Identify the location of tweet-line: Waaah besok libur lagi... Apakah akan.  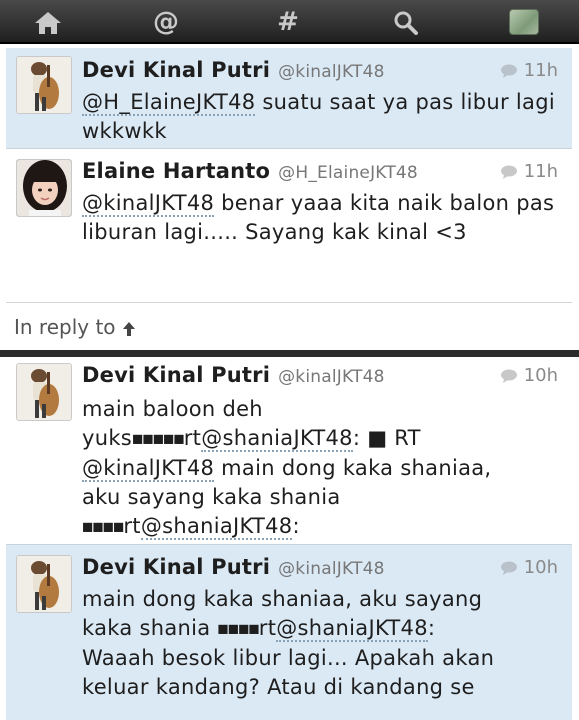
(288, 657).